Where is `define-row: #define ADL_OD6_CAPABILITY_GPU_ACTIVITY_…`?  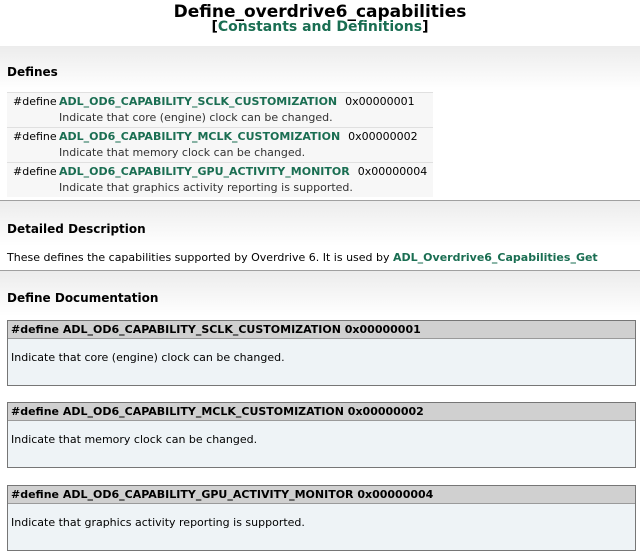
define-row: #define ADL_OD6_CAPABILITY_GPU_ACTIVITY_… is located at coordinates (220, 171).